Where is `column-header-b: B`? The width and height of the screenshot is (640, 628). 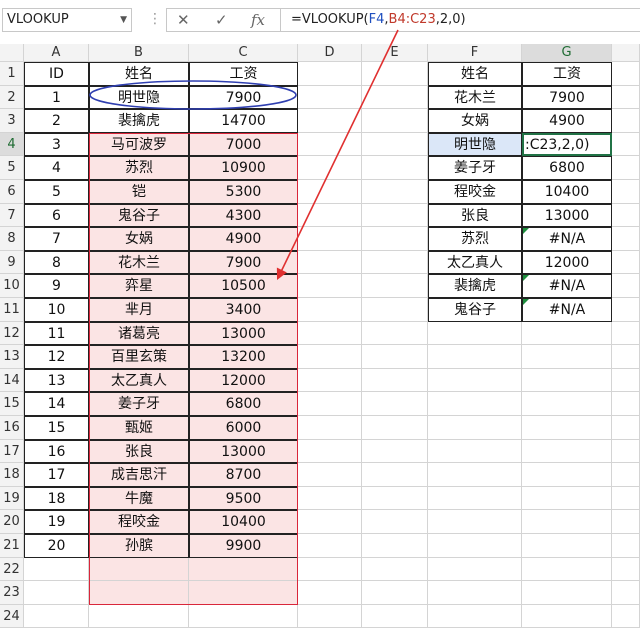
column-header-b: B is located at coordinates (139, 53).